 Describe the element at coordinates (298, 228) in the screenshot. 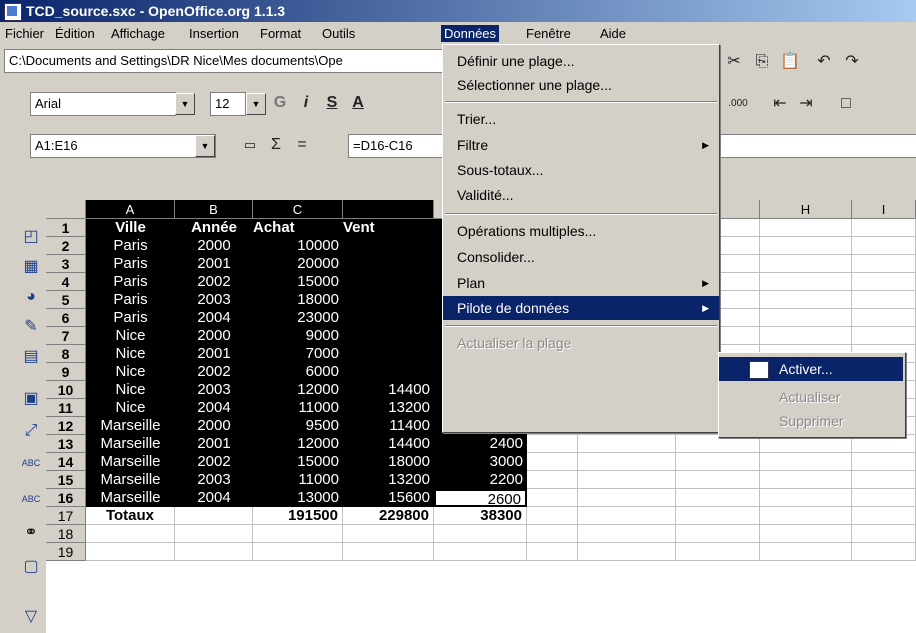

I see `cell-achat: Achat` at that location.